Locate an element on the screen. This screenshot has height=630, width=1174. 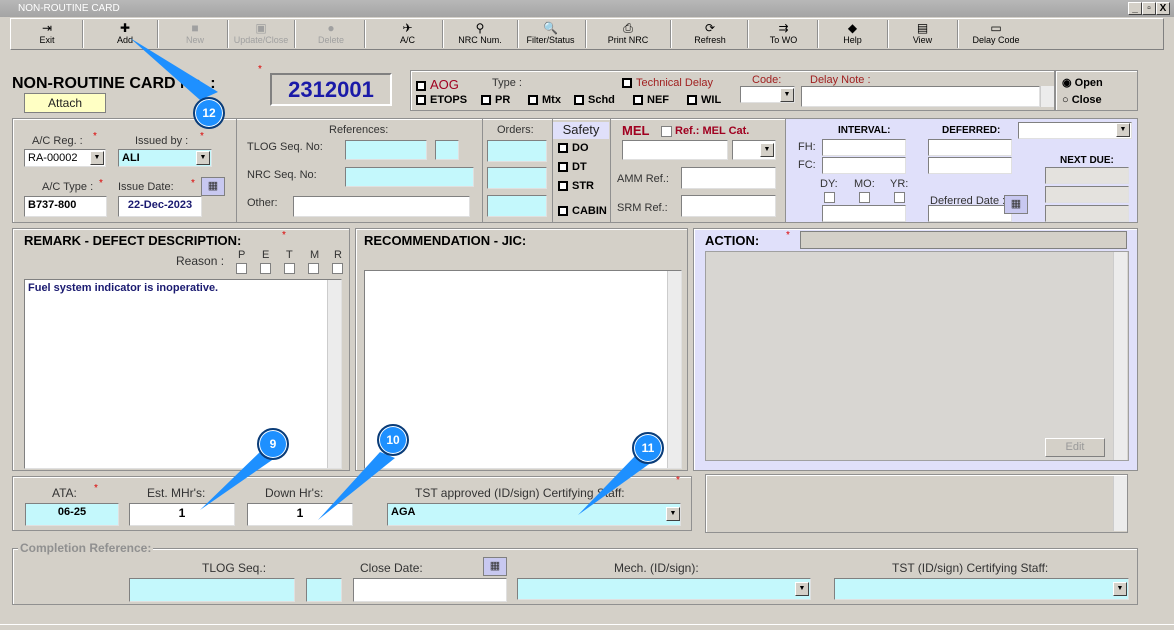
callout-badge-11: 11 is located at coordinates (648, 448).